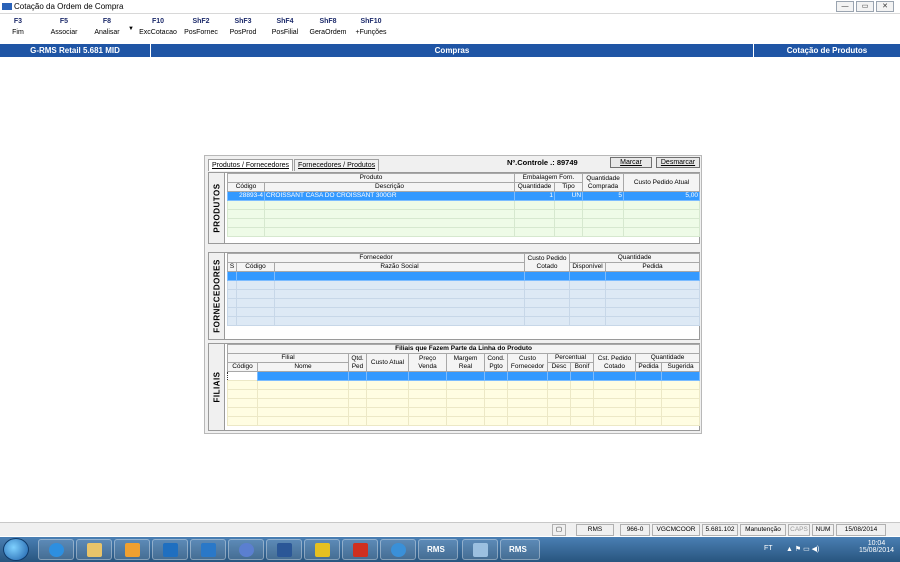 This screenshot has height=562, width=900. What do you see at coordinates (720, 530) in the screenshot?
I see `status-version: 5.681.102` at bounding box center [720, 530].